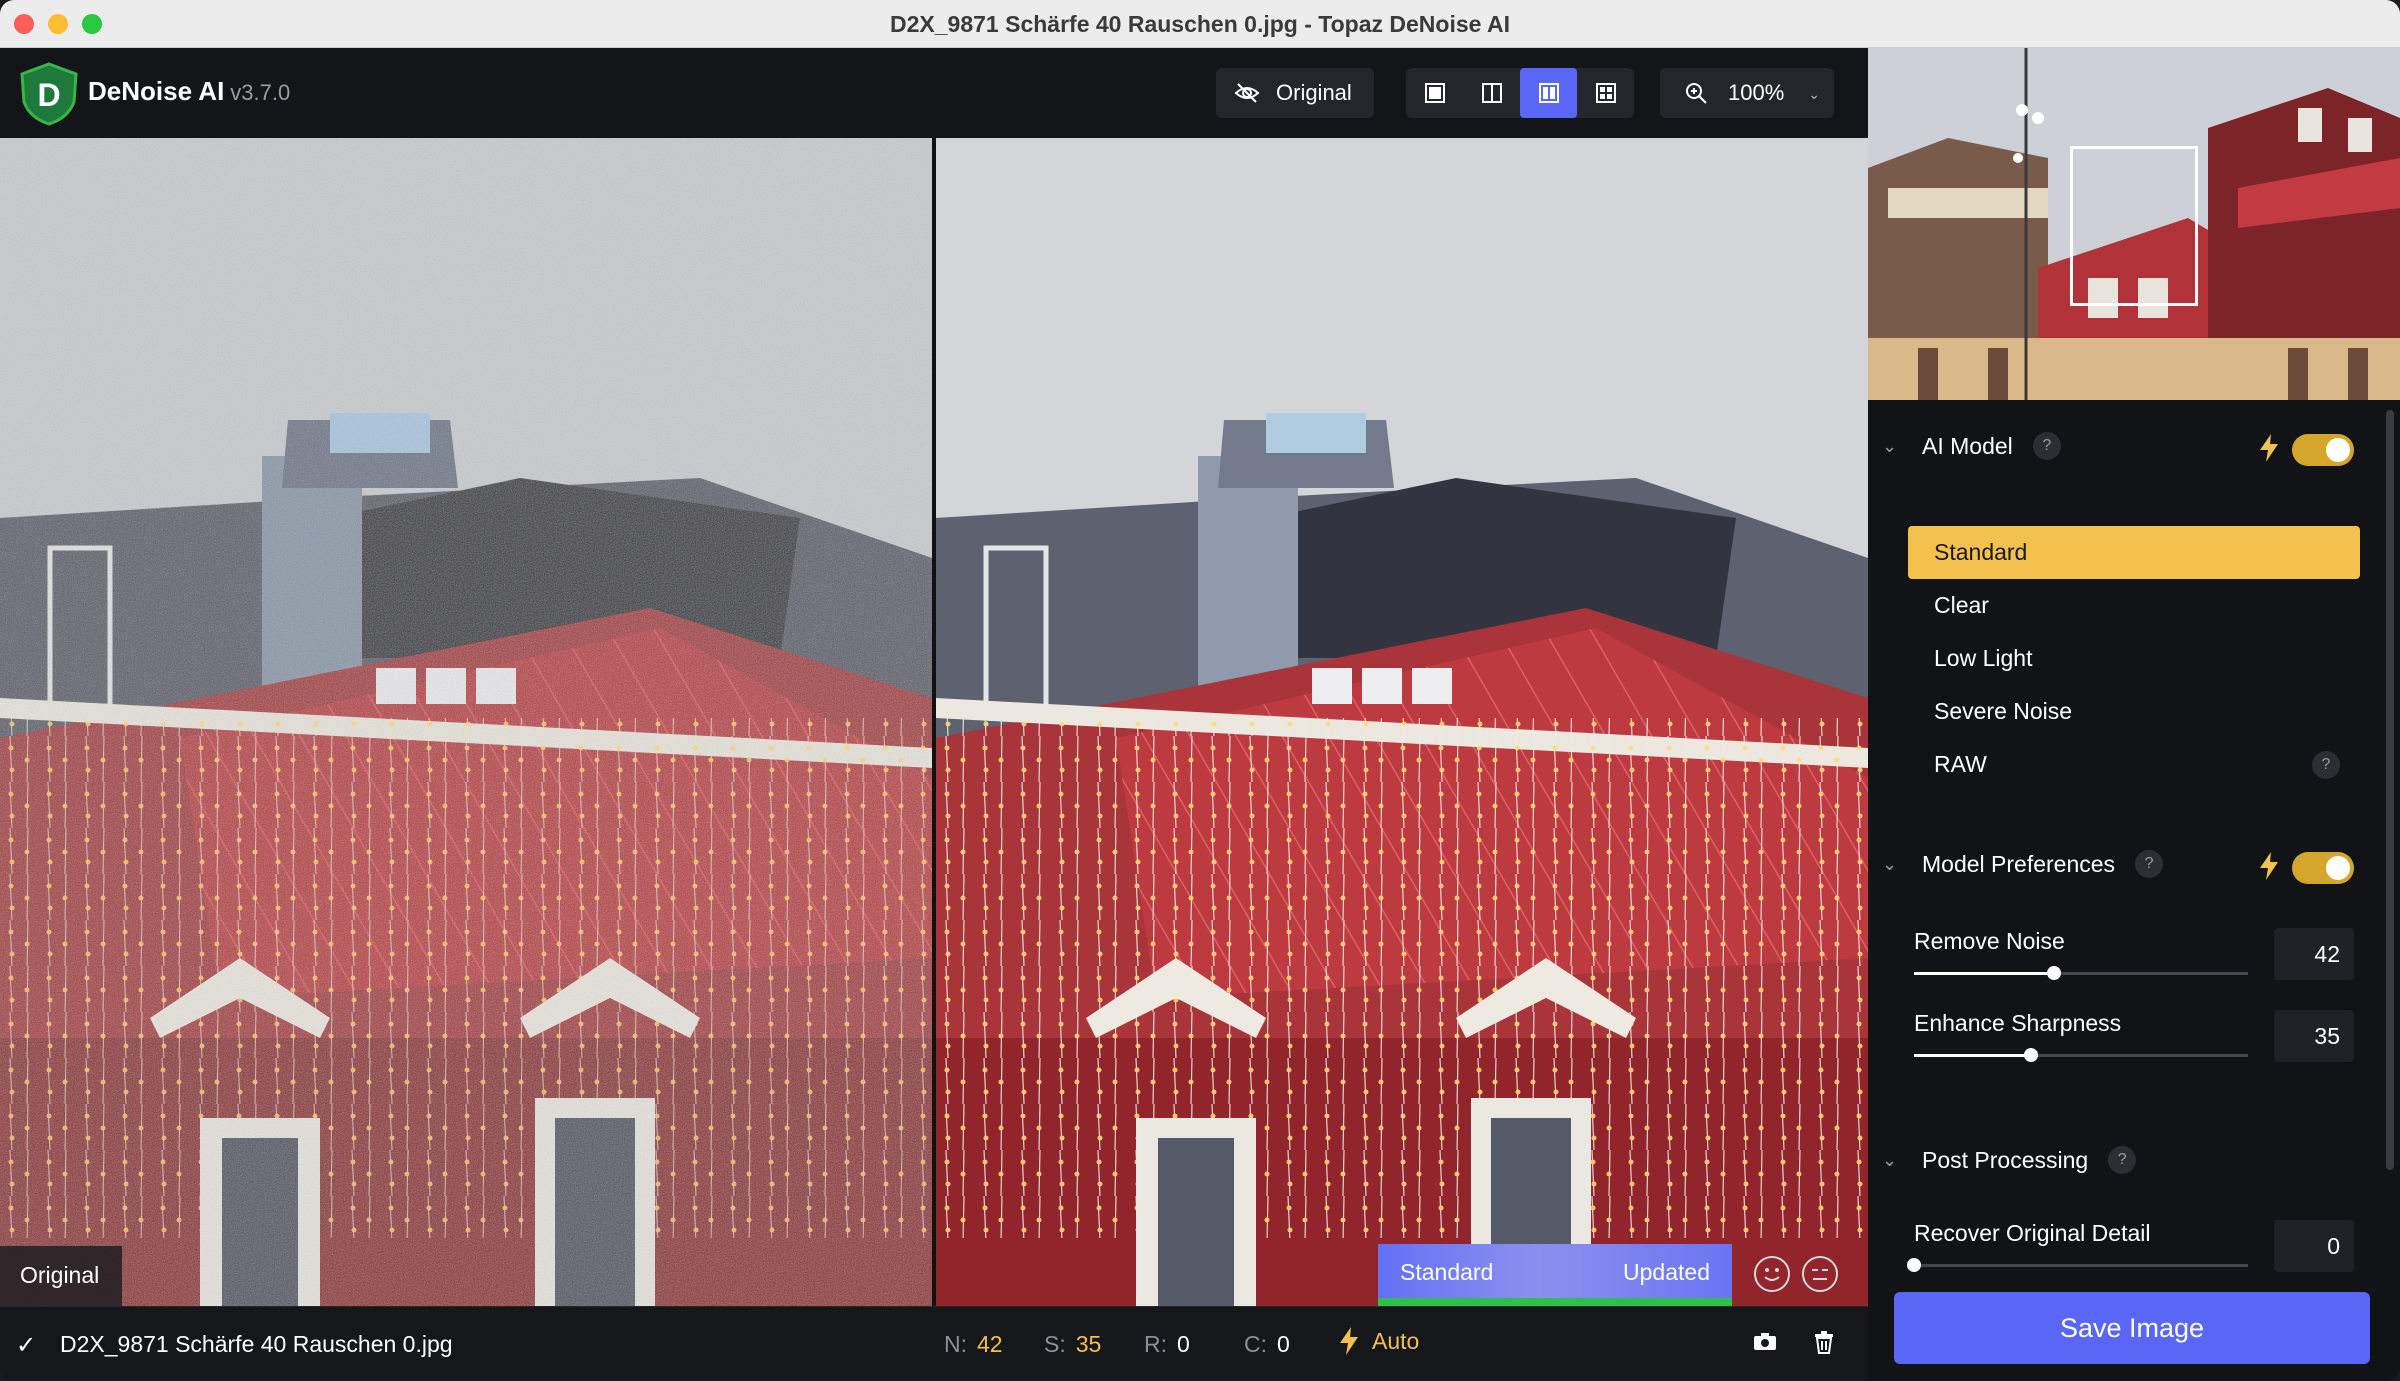 The height and width of the screenshot is (1381, 2400). What do you see at coordinates (2134, 764) in the screenshot?
I see `model-option-raw: RAW ?` at bounding box center [2134, 764].